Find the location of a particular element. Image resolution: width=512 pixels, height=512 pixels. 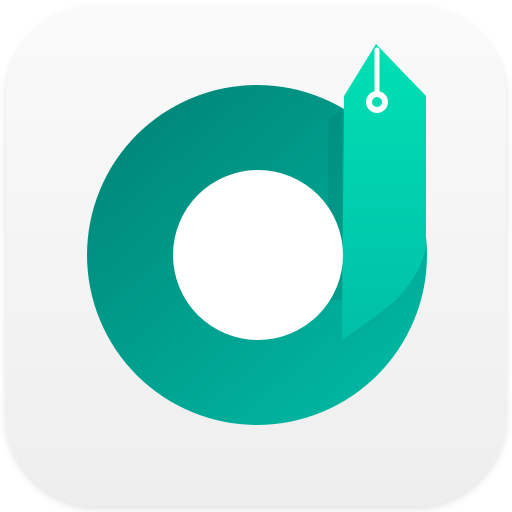

d-counter-hole is located at coordinates (258, 255).